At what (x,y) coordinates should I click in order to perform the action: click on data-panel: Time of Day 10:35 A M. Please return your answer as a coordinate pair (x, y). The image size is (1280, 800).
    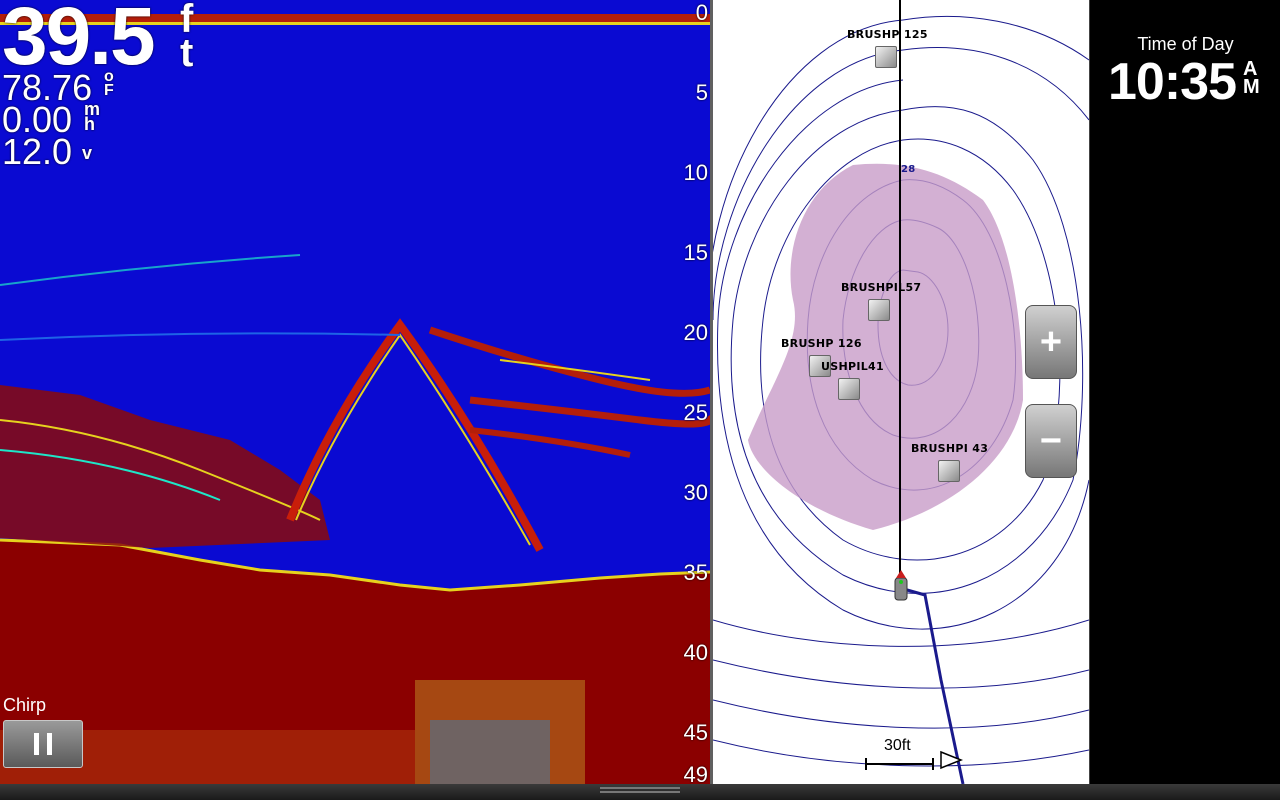
    Looking at the image, I should click on (1184, 392).